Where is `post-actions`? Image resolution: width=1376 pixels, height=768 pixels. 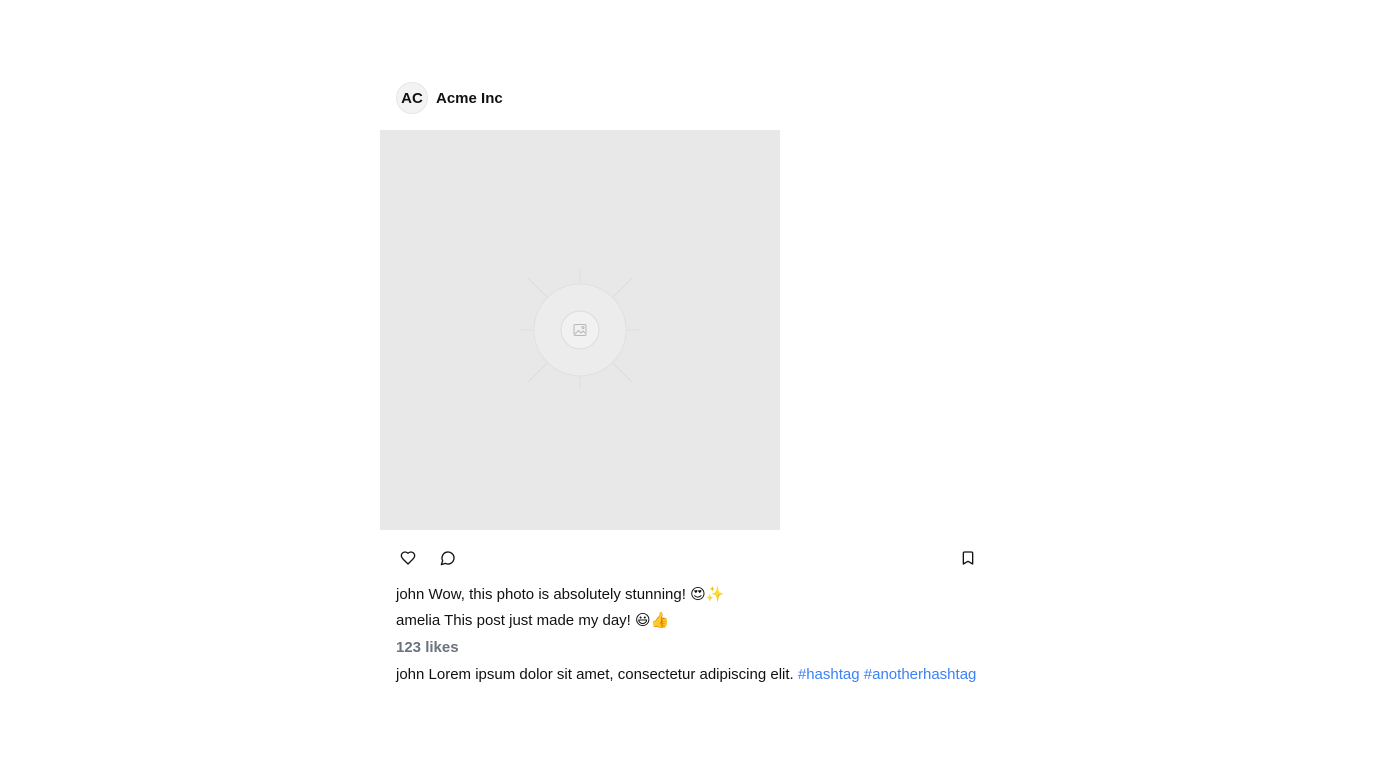 post-actions is located at coordinates (688, 558).